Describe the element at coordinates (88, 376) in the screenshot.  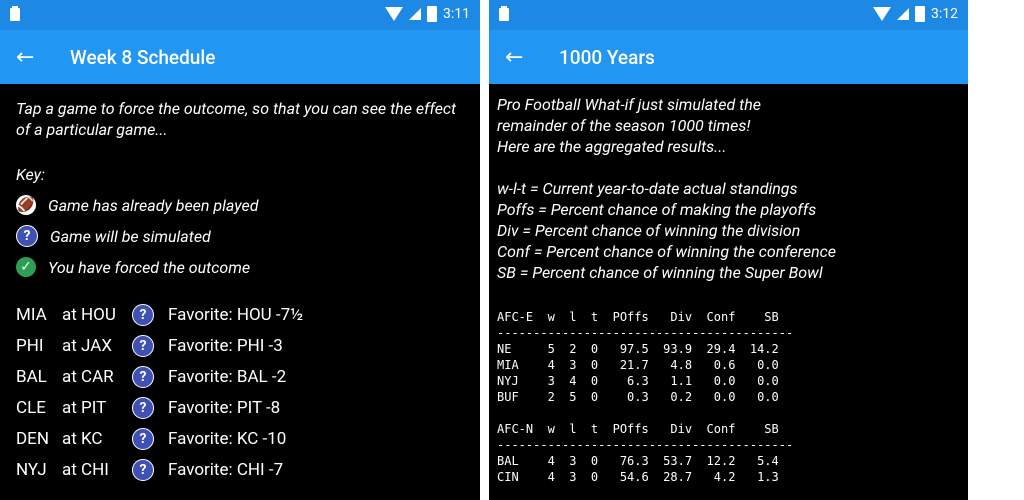
I see `home-team: at CAR` at that location.